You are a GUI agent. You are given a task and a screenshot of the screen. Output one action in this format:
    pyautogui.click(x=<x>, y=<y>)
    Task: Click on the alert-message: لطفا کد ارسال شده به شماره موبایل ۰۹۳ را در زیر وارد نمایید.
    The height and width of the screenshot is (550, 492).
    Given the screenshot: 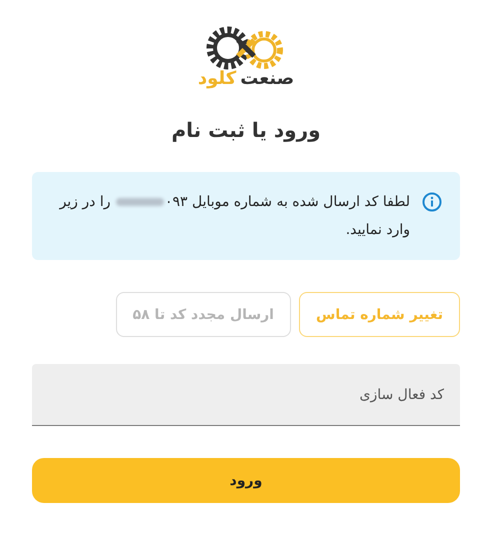 What is the action you would take?
    pyautogui.click(x=234, y=216)
    